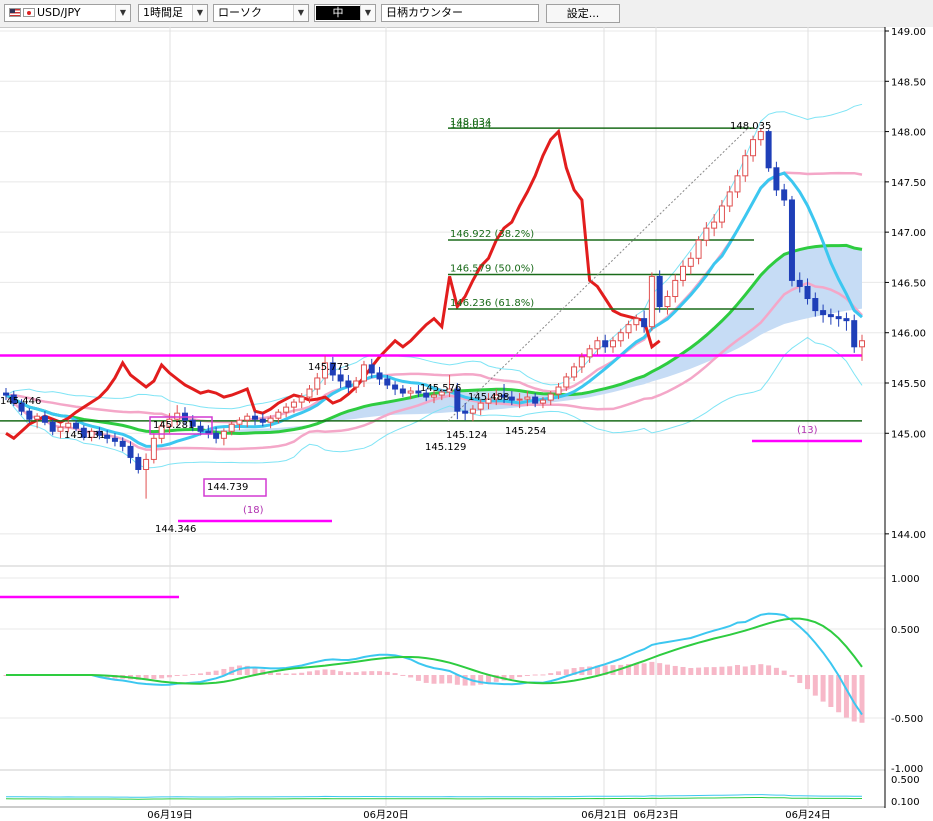 This screenshot has width=933, height=821. What do you see at coordinates (338, 13) in the screenshot?
I see `size-label: 中` at bounding box center [338, 13].